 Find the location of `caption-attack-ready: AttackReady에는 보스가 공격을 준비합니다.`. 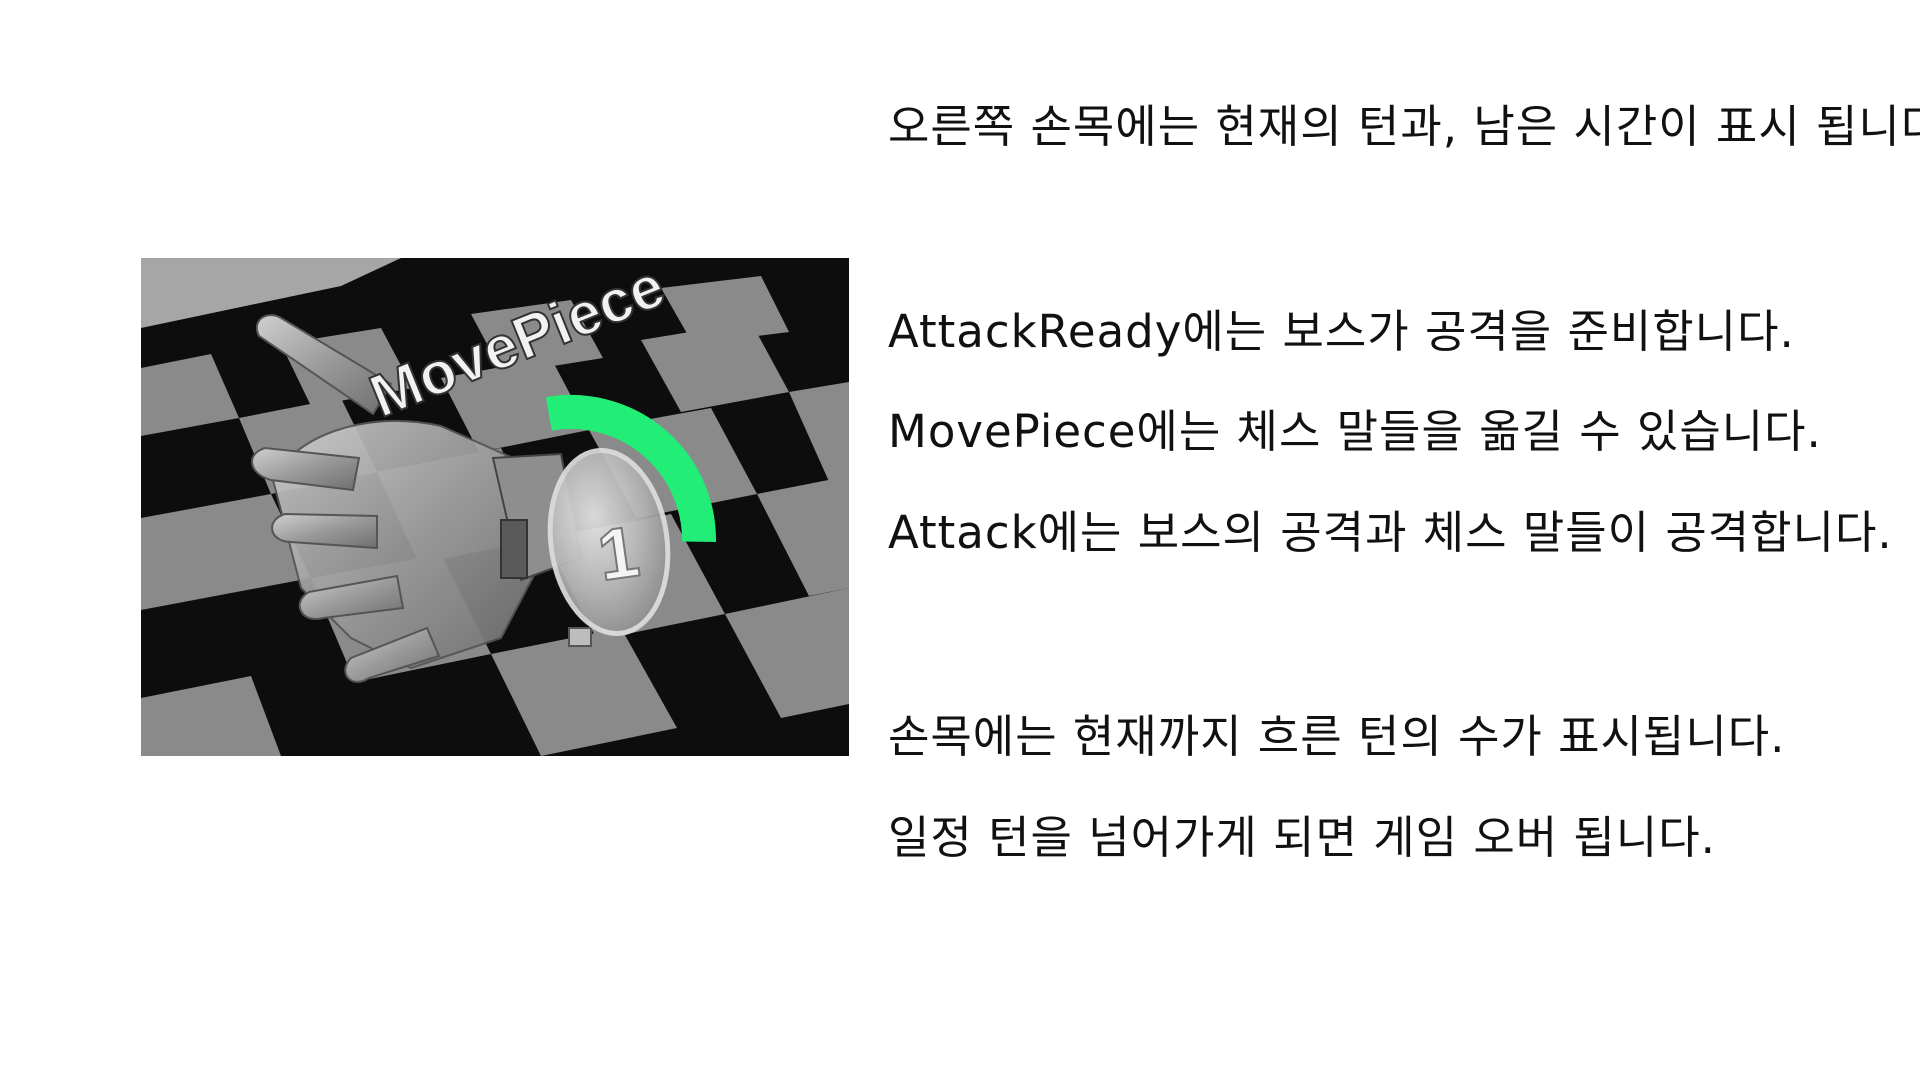

caption-attack-ready: AttackReady에는 보스가 공격을 준비합니다. is located at coordinates (1341, 331).